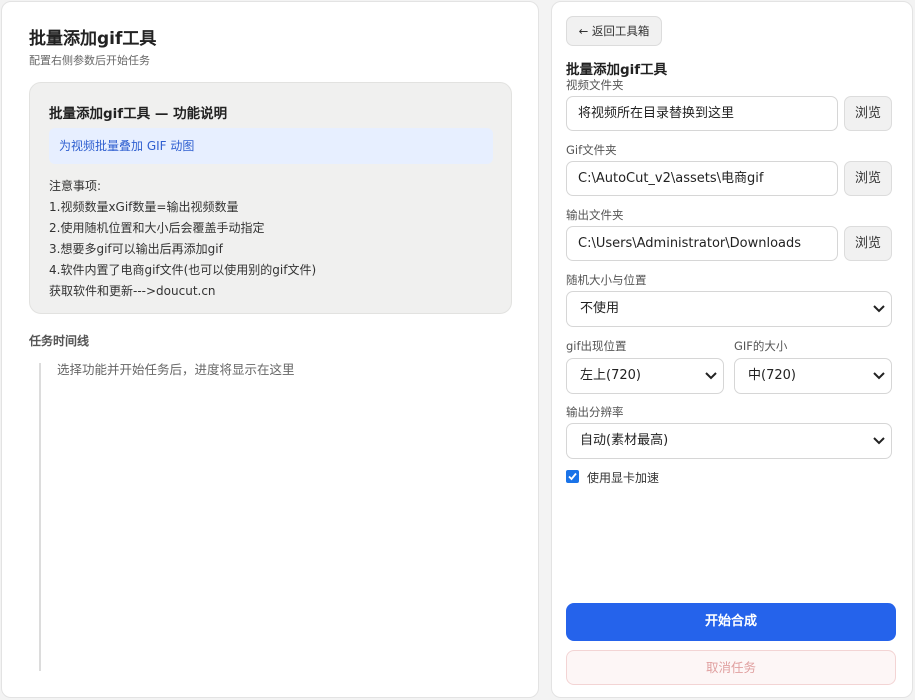 This screenshot has height=700, width=915. Describe the element at coordinates (617, 70) in the screenshot. I see `tool-title: 批量添加gif工具` at that location.